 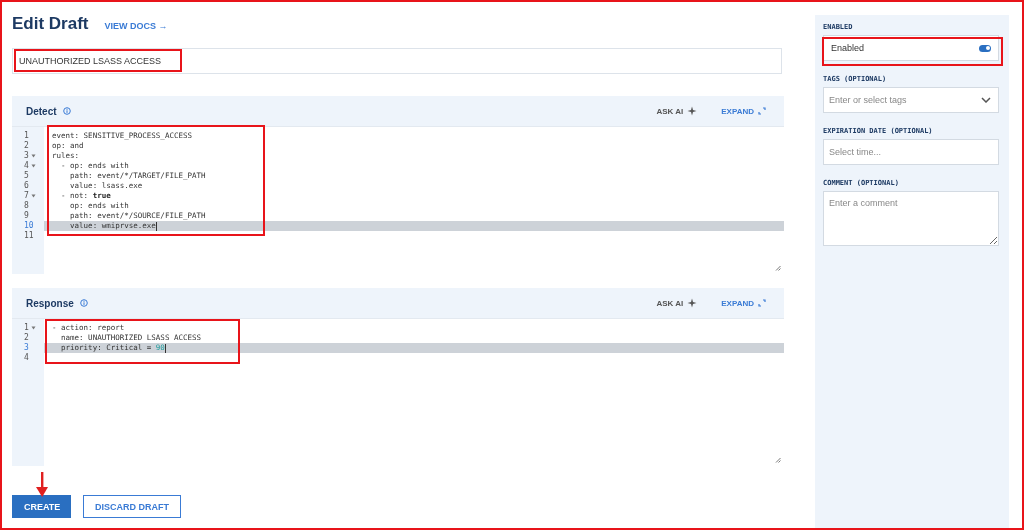 What do you see at coordinates (26, 196) in the screenshot?
I see `line-number: 7` at bounding box center [26, 196].